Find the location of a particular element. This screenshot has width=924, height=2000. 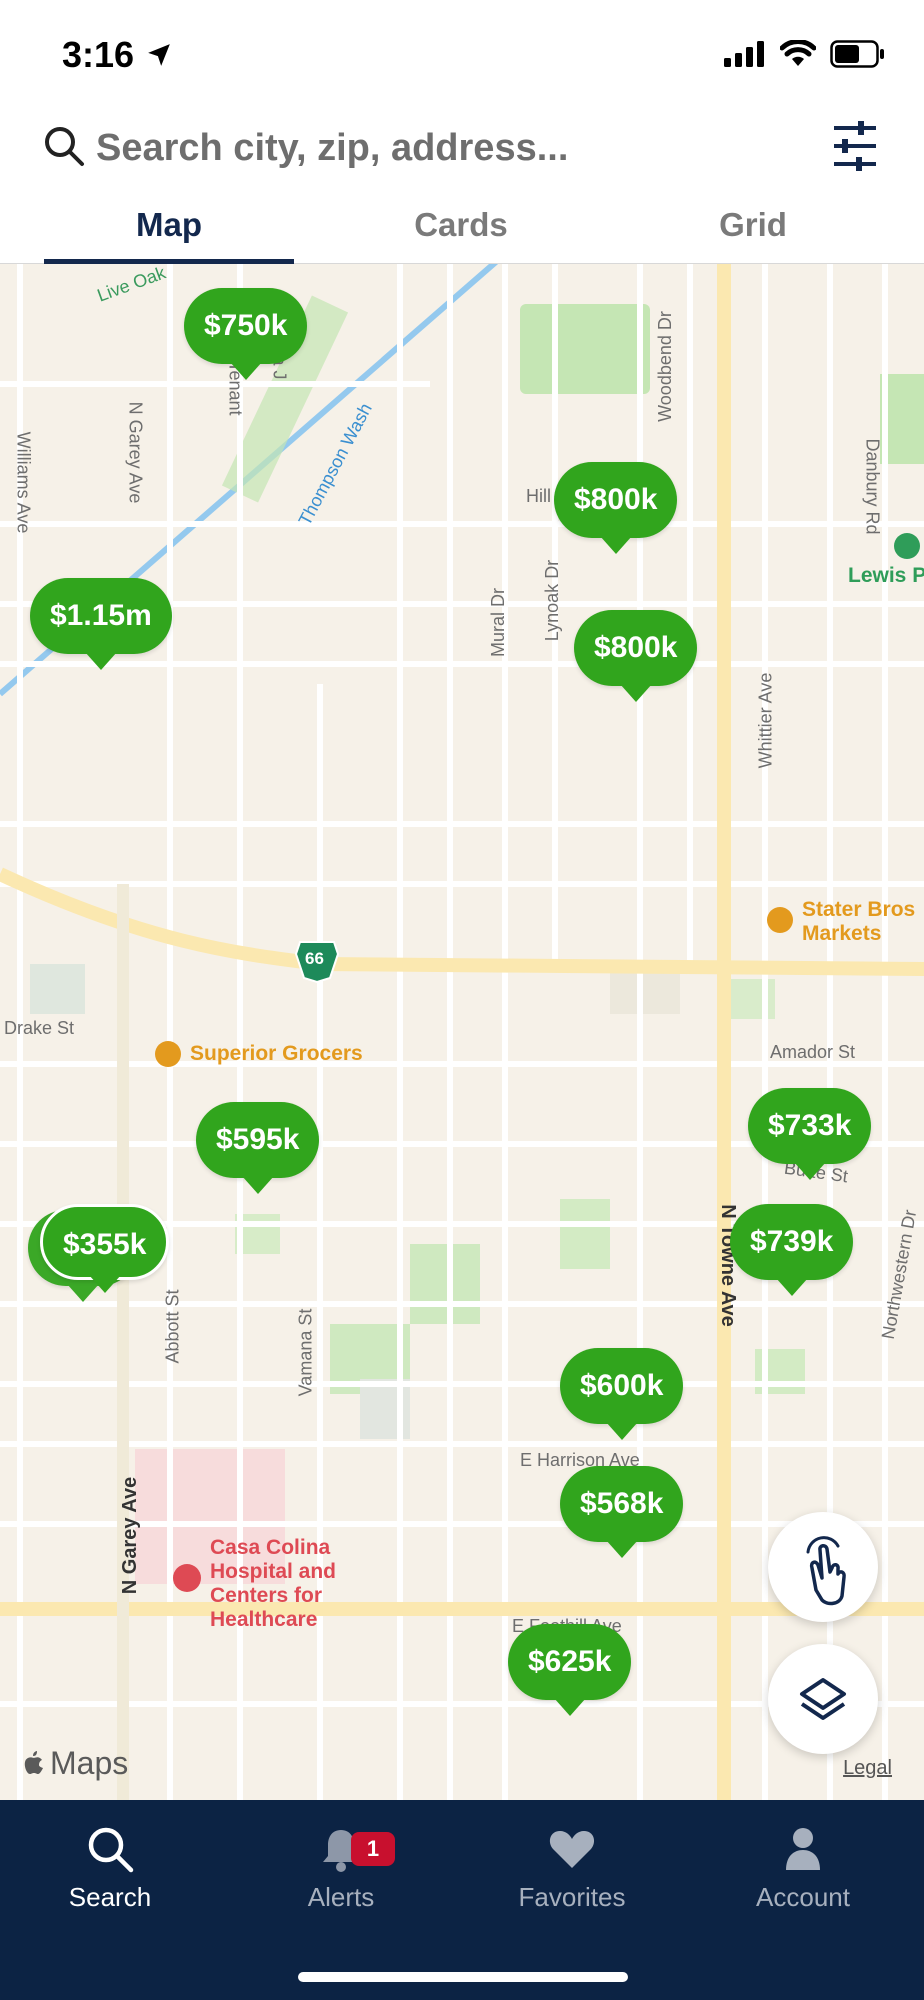

view-tabs: Map Cards Grid is located at coordinates (462, 227).